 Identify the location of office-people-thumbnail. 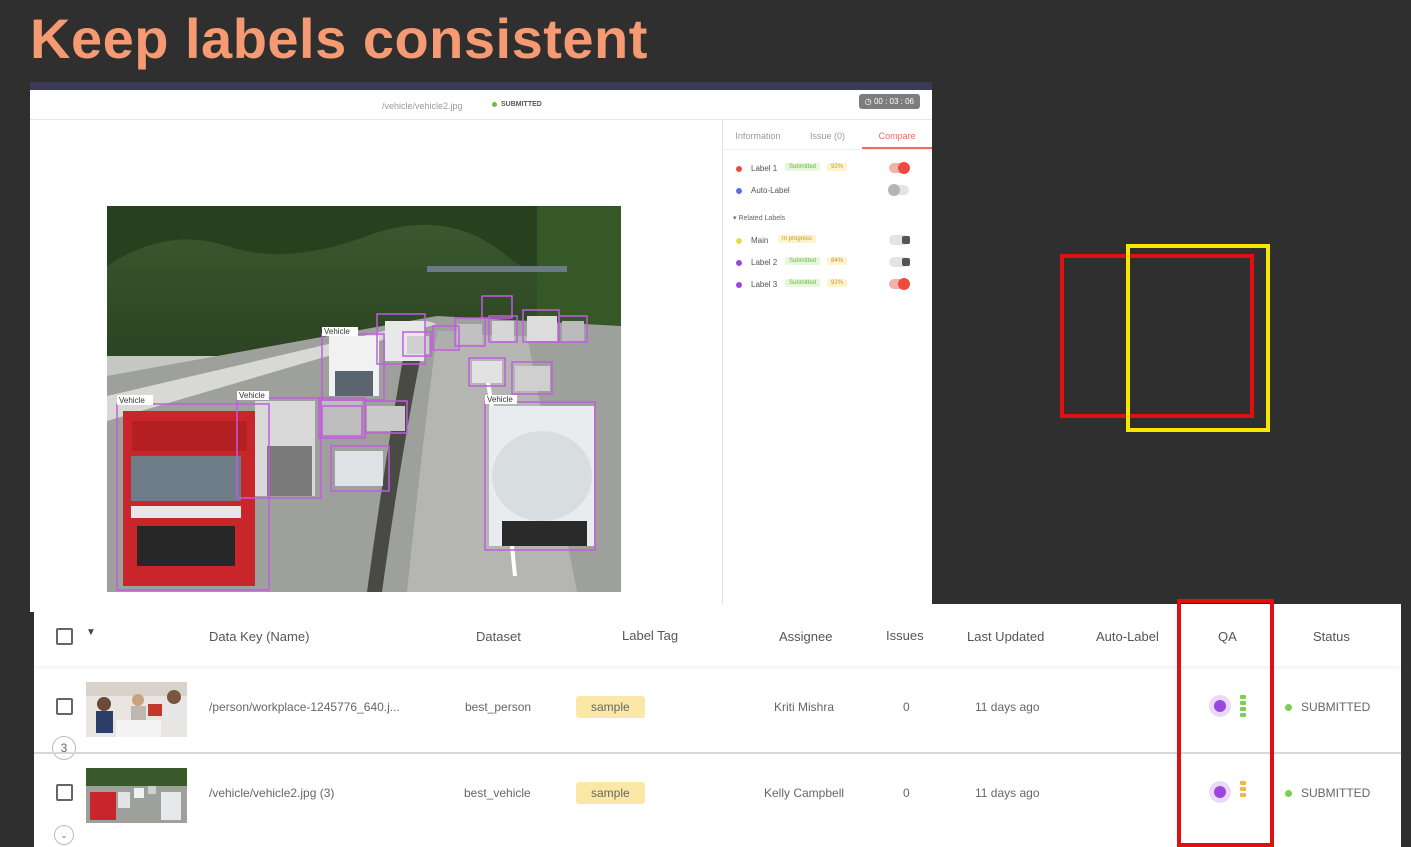
(136, 709).